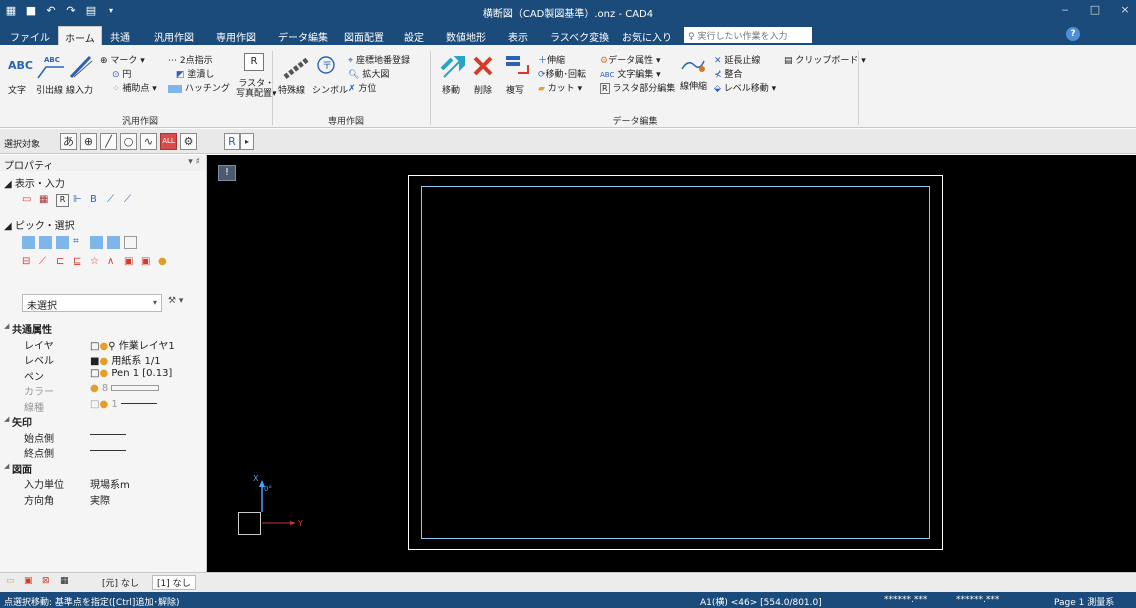 The image size is (1136, 608). Describe the element at coordinates (188, 141) in the screenshot. I see `select-settings-icon: ⚙` at that location.